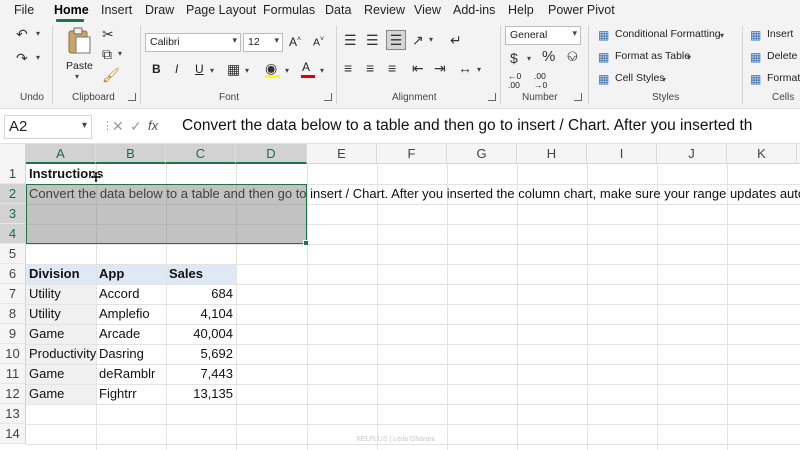 The width and height of the screenshot is (800, 450). Describe the element at coordinates (289, 10) in the screenshot. I see `menu-formulas: Formulas` at that location.